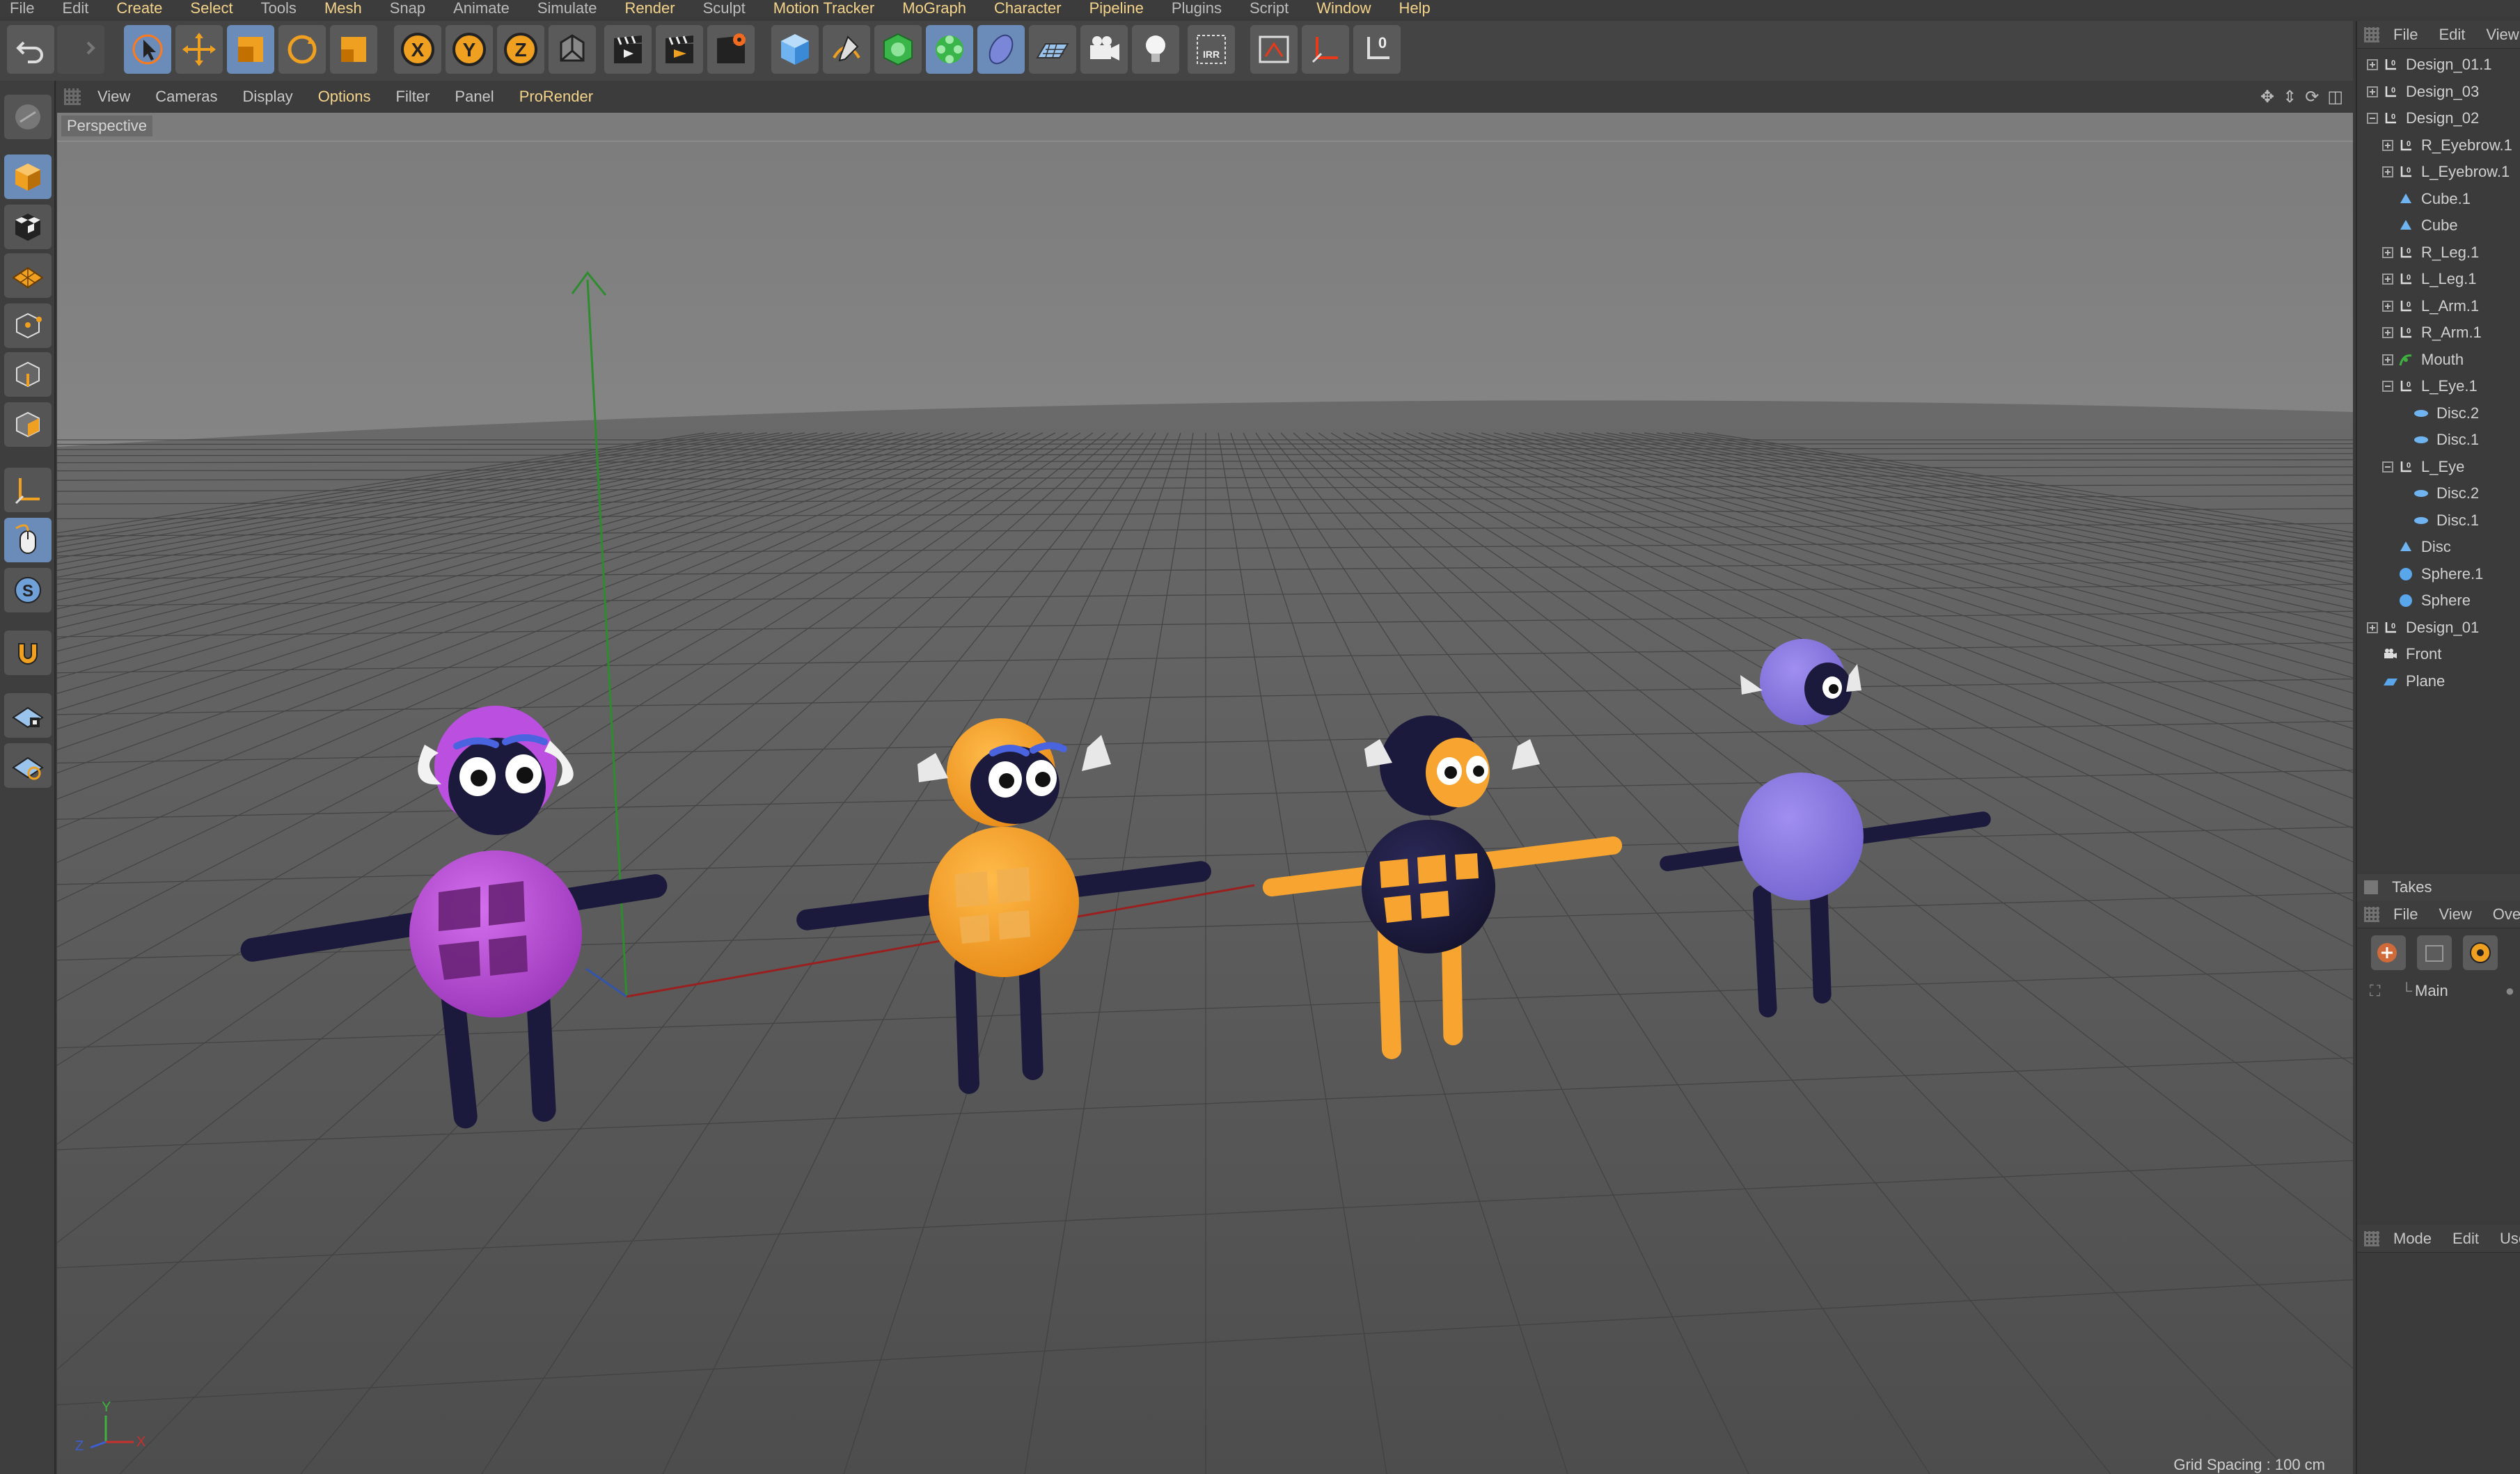 Image resolution: width=2520 pixels, height=1474 pixels. Describe the element at coordinates (846, 49) in the screenshot. I see `pen-spline-button` at that location.